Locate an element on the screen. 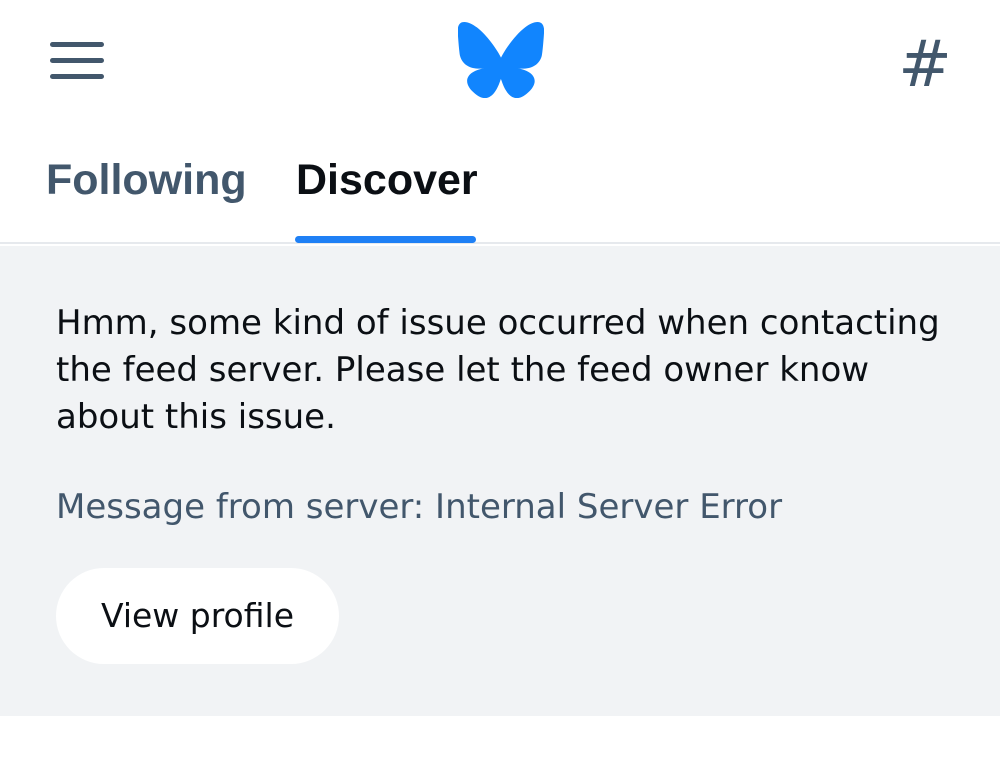 Image resolution: width=1000 pixels, height=781 pixels. tab-following: Following is located at coordinates (146, 180).